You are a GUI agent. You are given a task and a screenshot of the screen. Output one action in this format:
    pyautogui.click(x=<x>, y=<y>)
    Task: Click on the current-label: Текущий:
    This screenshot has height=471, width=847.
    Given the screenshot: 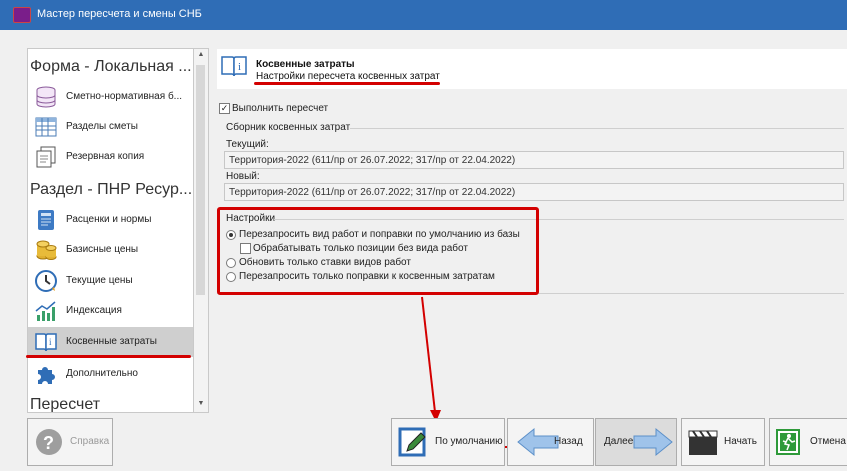 What is the action you would take?
    pyautogui.click(x=247, y=144)
    